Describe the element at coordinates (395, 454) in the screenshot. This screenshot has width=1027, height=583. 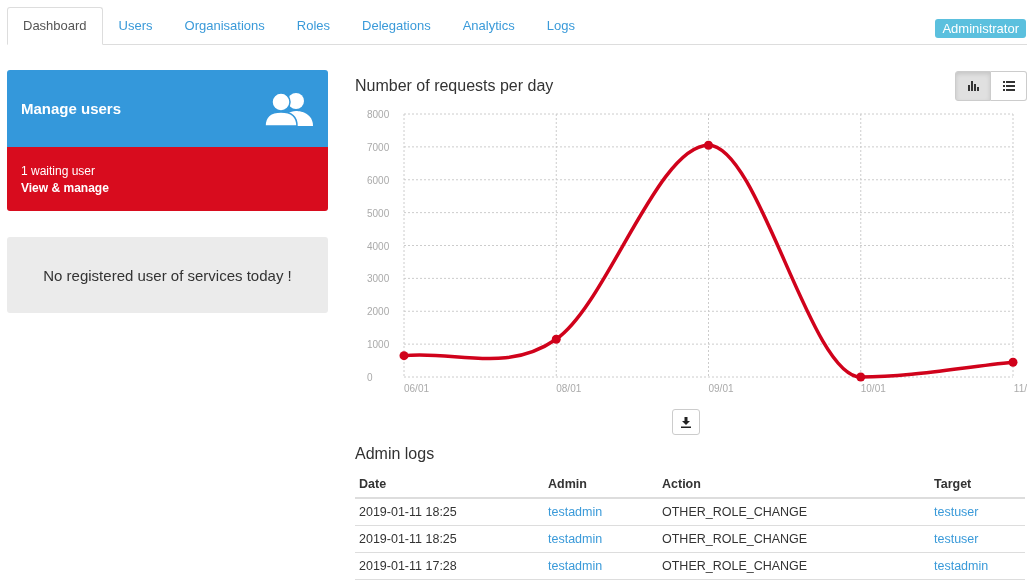
I see `logs-title: Admin logs` at that location.